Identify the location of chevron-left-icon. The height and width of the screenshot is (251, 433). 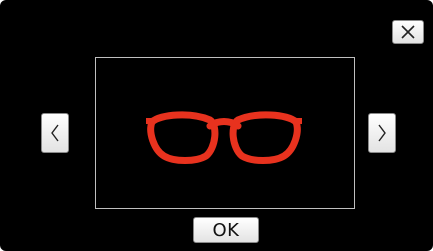
(55, 133).